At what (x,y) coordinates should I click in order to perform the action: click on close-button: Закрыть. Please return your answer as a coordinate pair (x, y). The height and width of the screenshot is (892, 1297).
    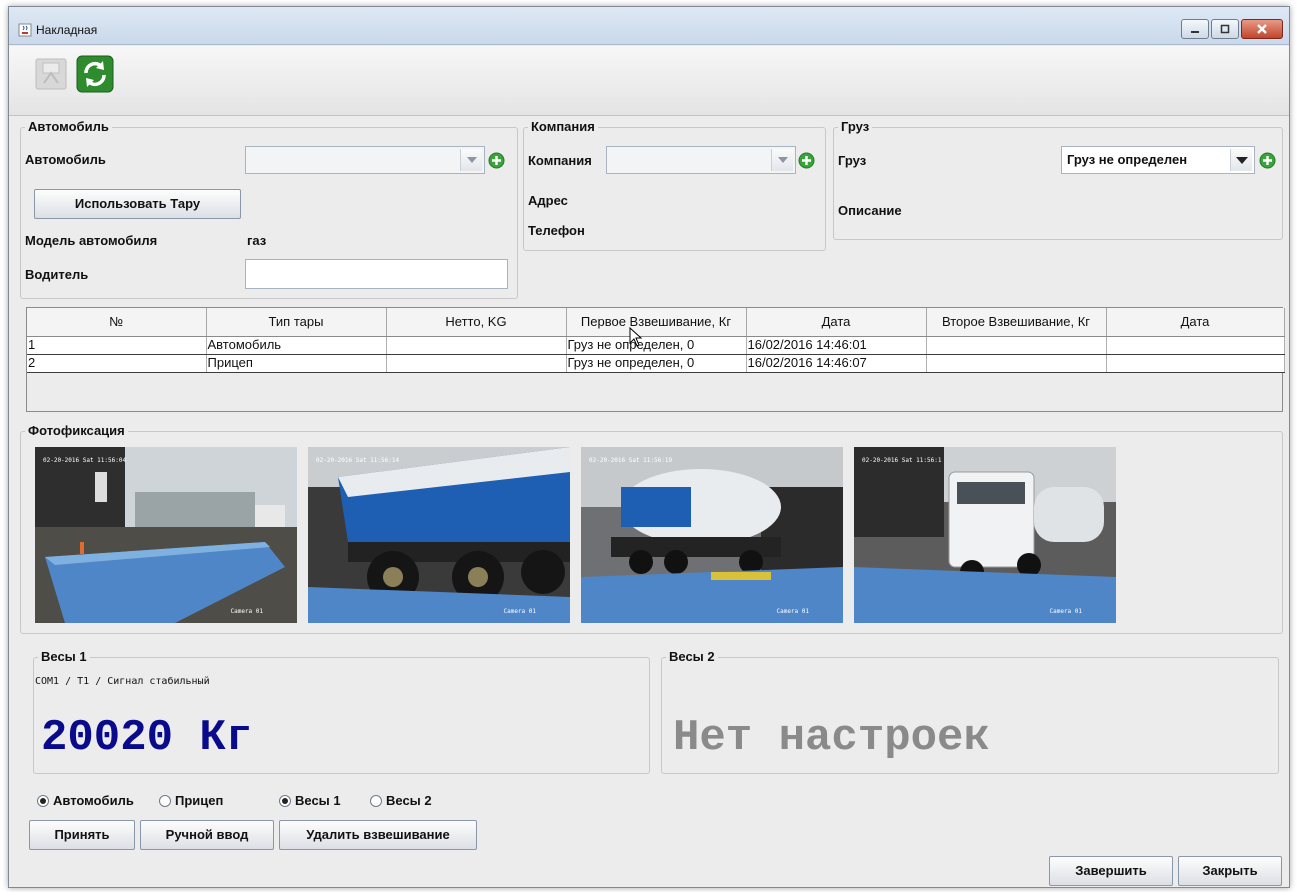
    Looking at the image, I should click on (1230, 871).